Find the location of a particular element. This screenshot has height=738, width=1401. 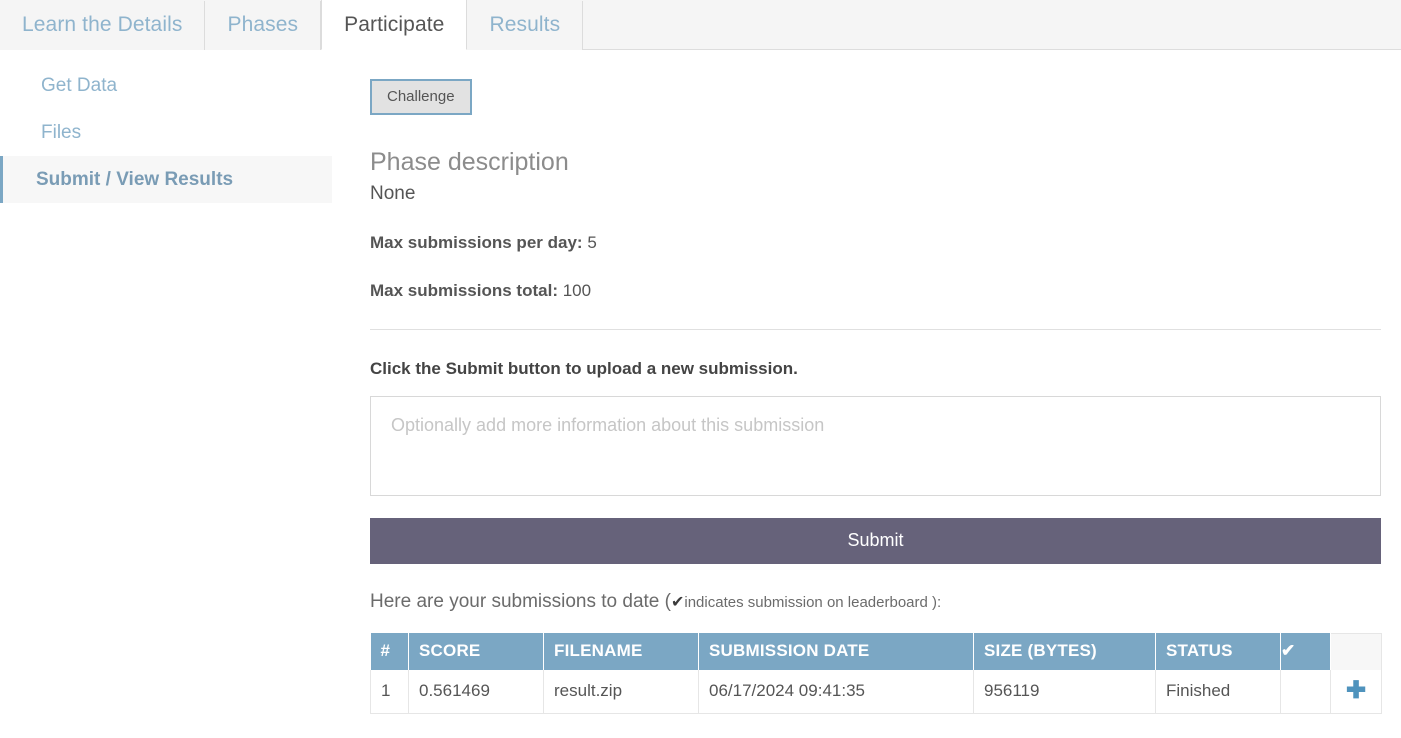

plus-icon: ✚ is located at coordinates (1356, 691).